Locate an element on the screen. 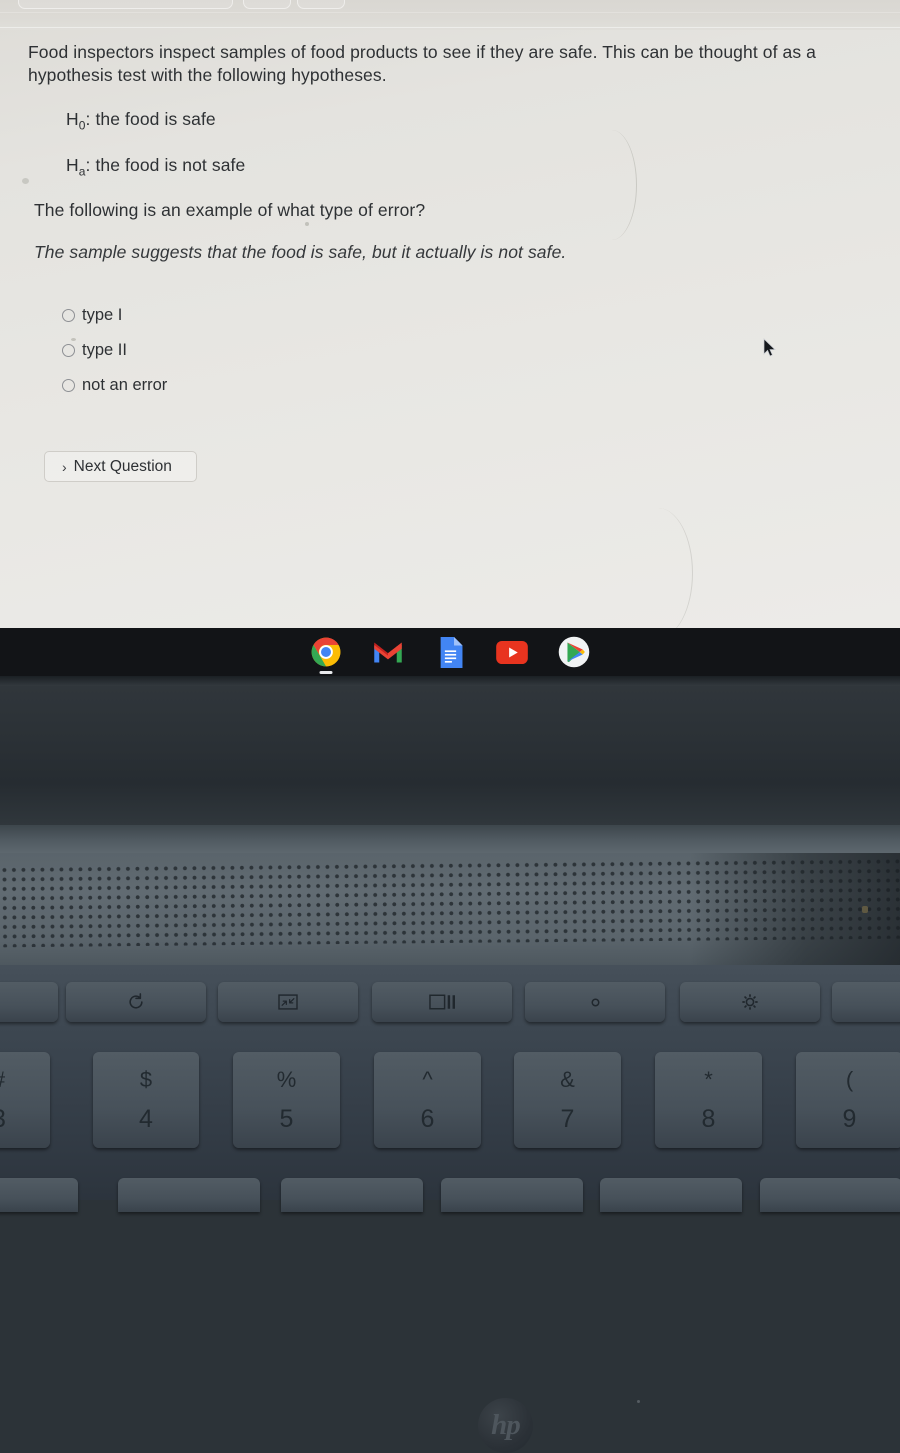  key-9: ( 9 is located at coordinates (848, 1100).